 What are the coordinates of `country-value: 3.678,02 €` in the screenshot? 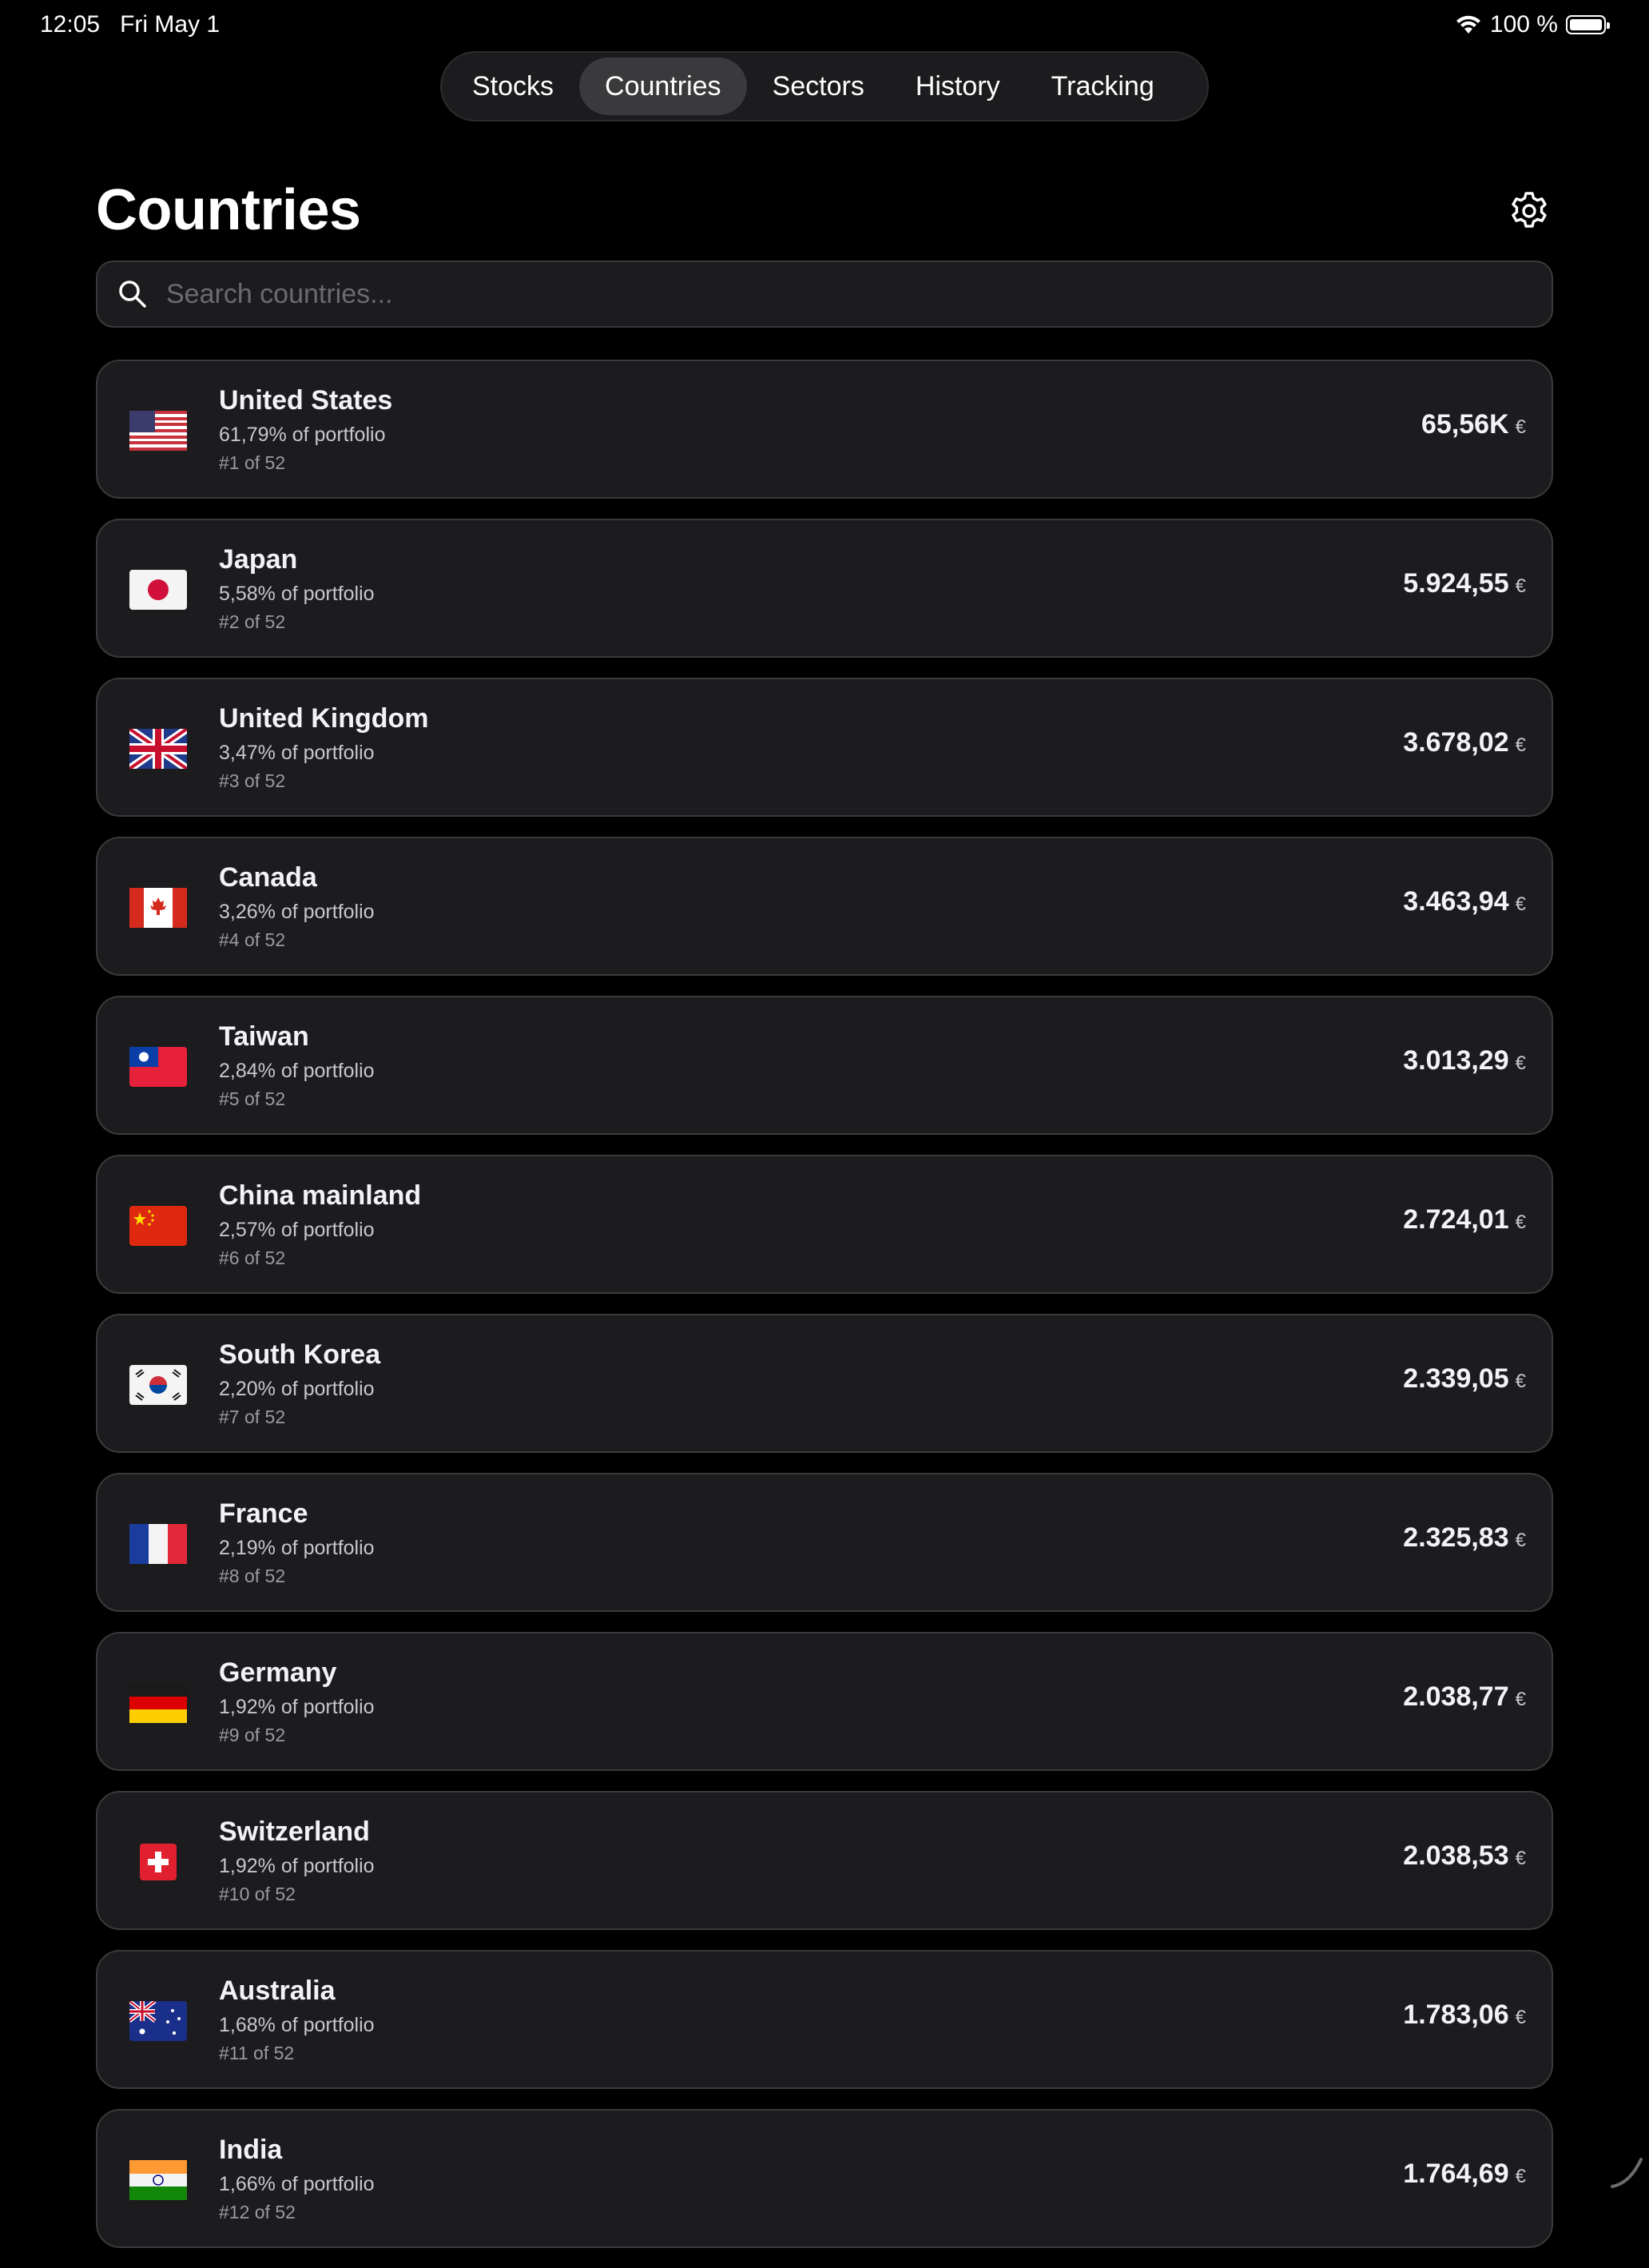 It's located at (1464, 742).